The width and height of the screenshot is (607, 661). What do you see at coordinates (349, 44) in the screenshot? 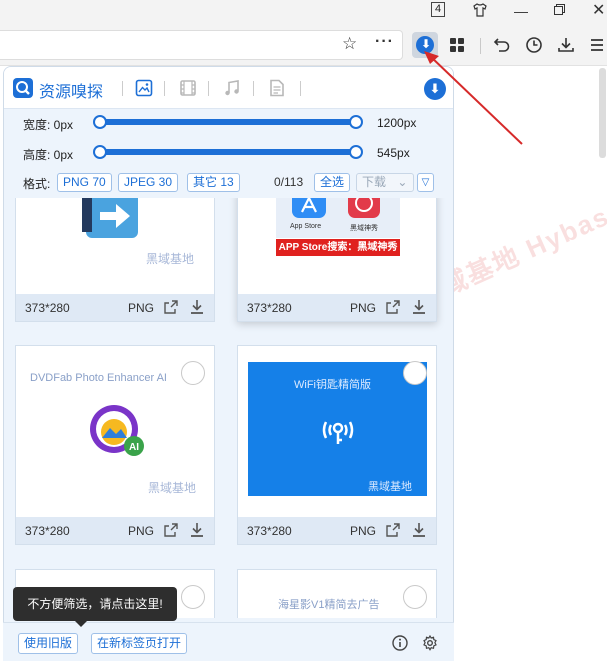
I see `bookmark-star-icon: ☆` at bounding box center [349, 44].